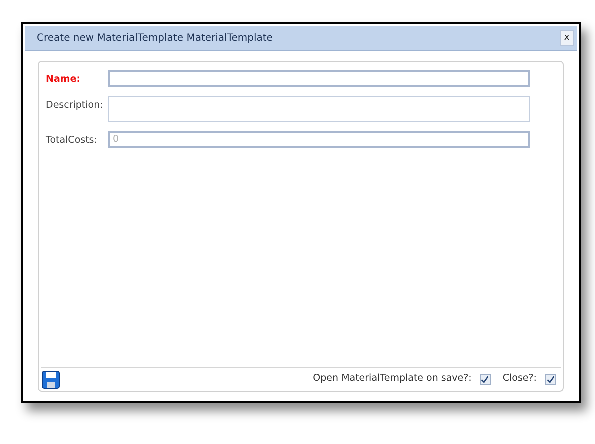 The image size is (595, 444). I want to click on close-button: x, so click(567, 38).